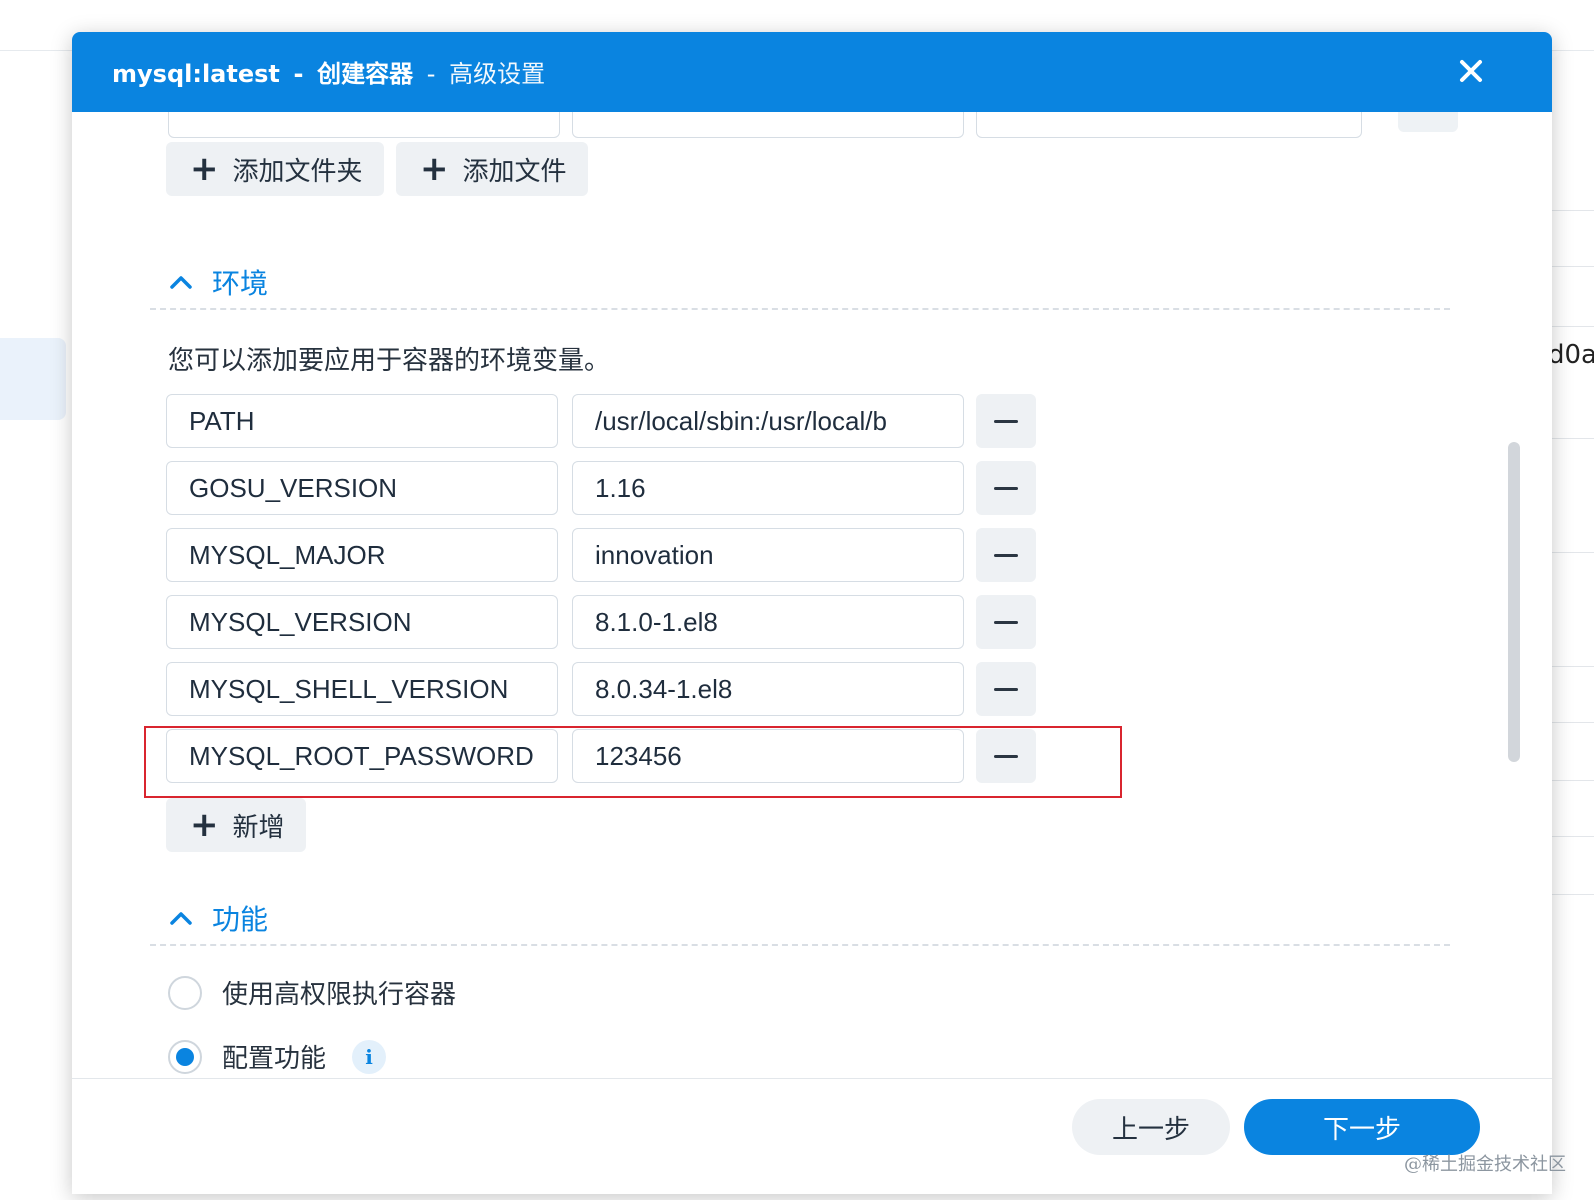  What do you see at coordinates (768, 421) in the screenshot?
I see `env-value-input: /usr/local/sbin:/usr/local/b` at bounding box center [768, 421].